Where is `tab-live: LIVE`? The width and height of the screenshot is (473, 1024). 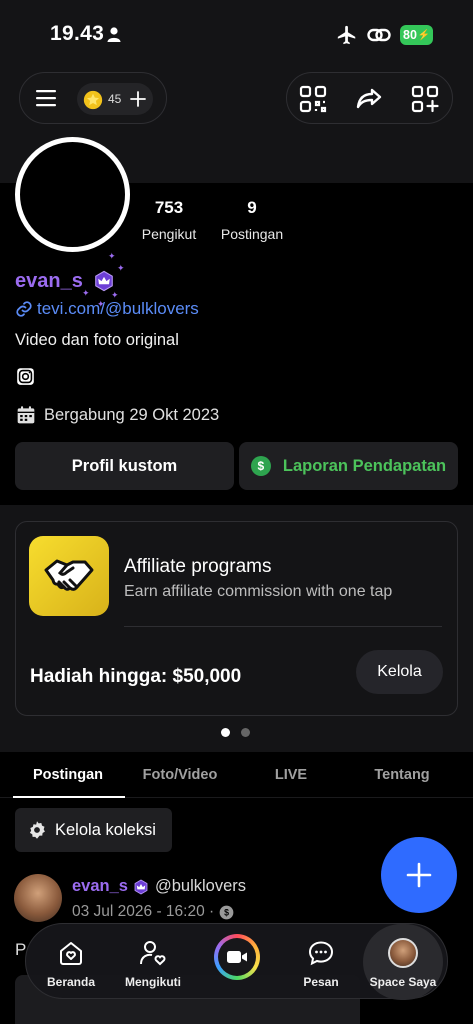
tab-live: LIVE is located at coordinates (291, 775).